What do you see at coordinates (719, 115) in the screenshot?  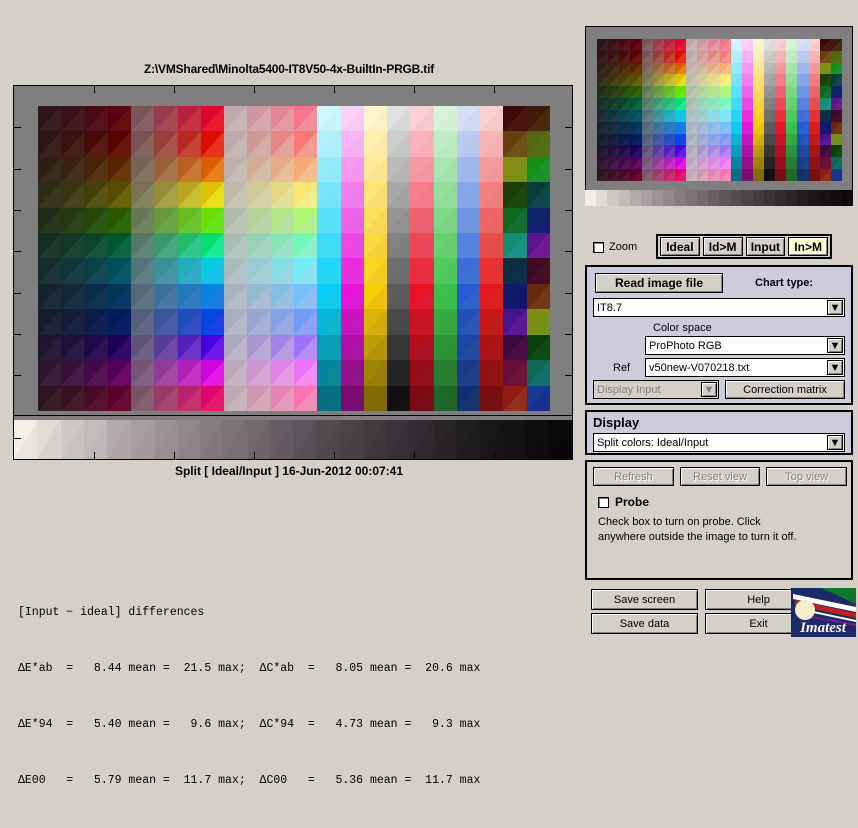 I see `thumbnail-preview` at bounding box center [719, 115].